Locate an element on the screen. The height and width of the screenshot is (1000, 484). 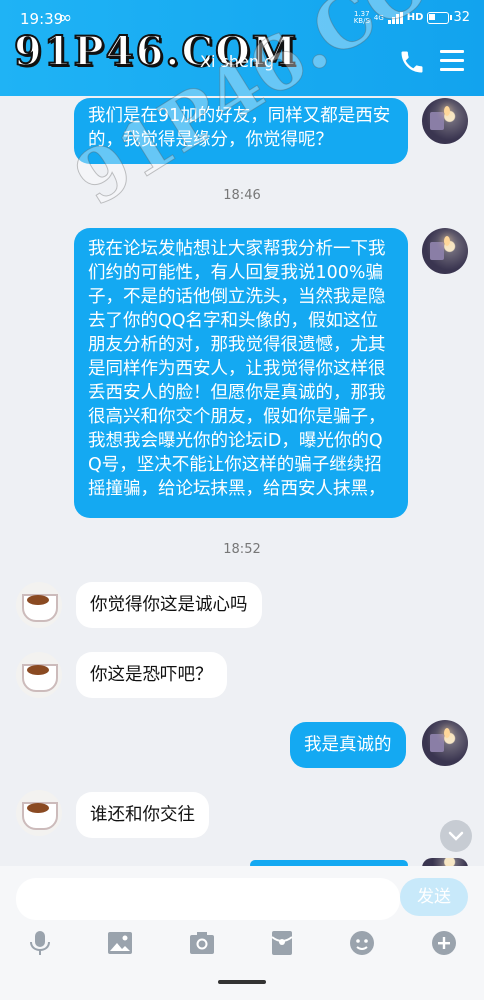
status-indicators: 1.37 KB/S 4G HD 32 is located at coordinates (412, 17).